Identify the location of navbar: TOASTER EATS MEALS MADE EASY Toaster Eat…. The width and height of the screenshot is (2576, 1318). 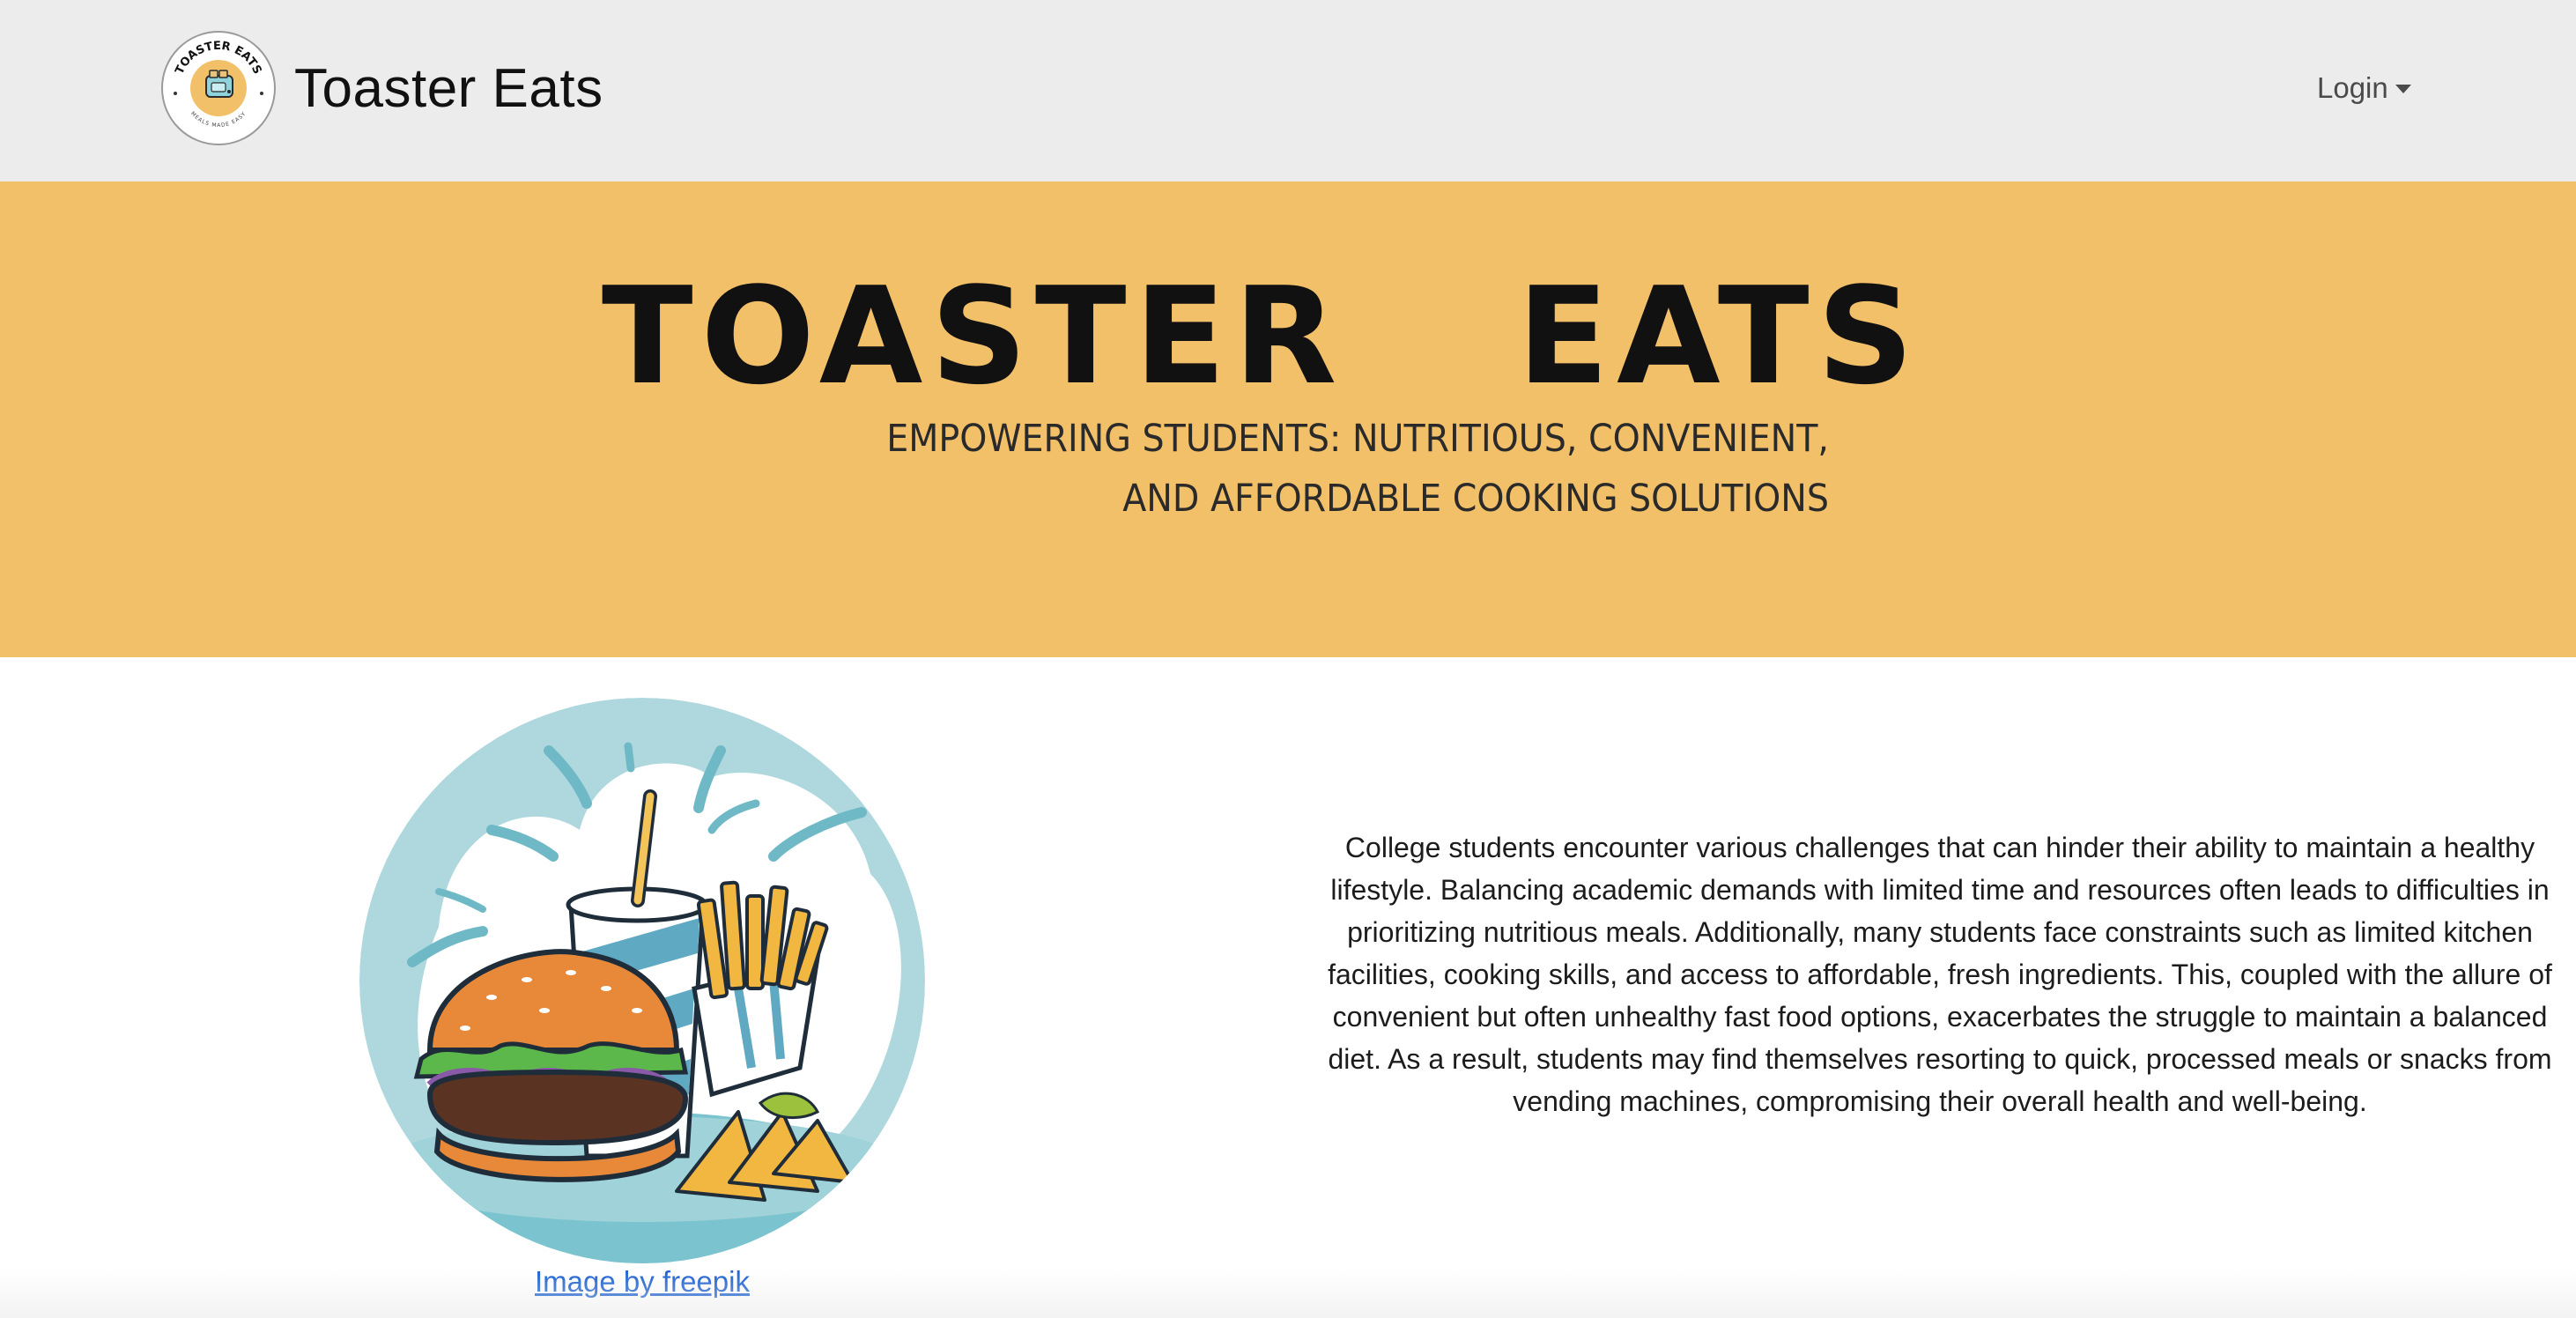
(1288, 90).